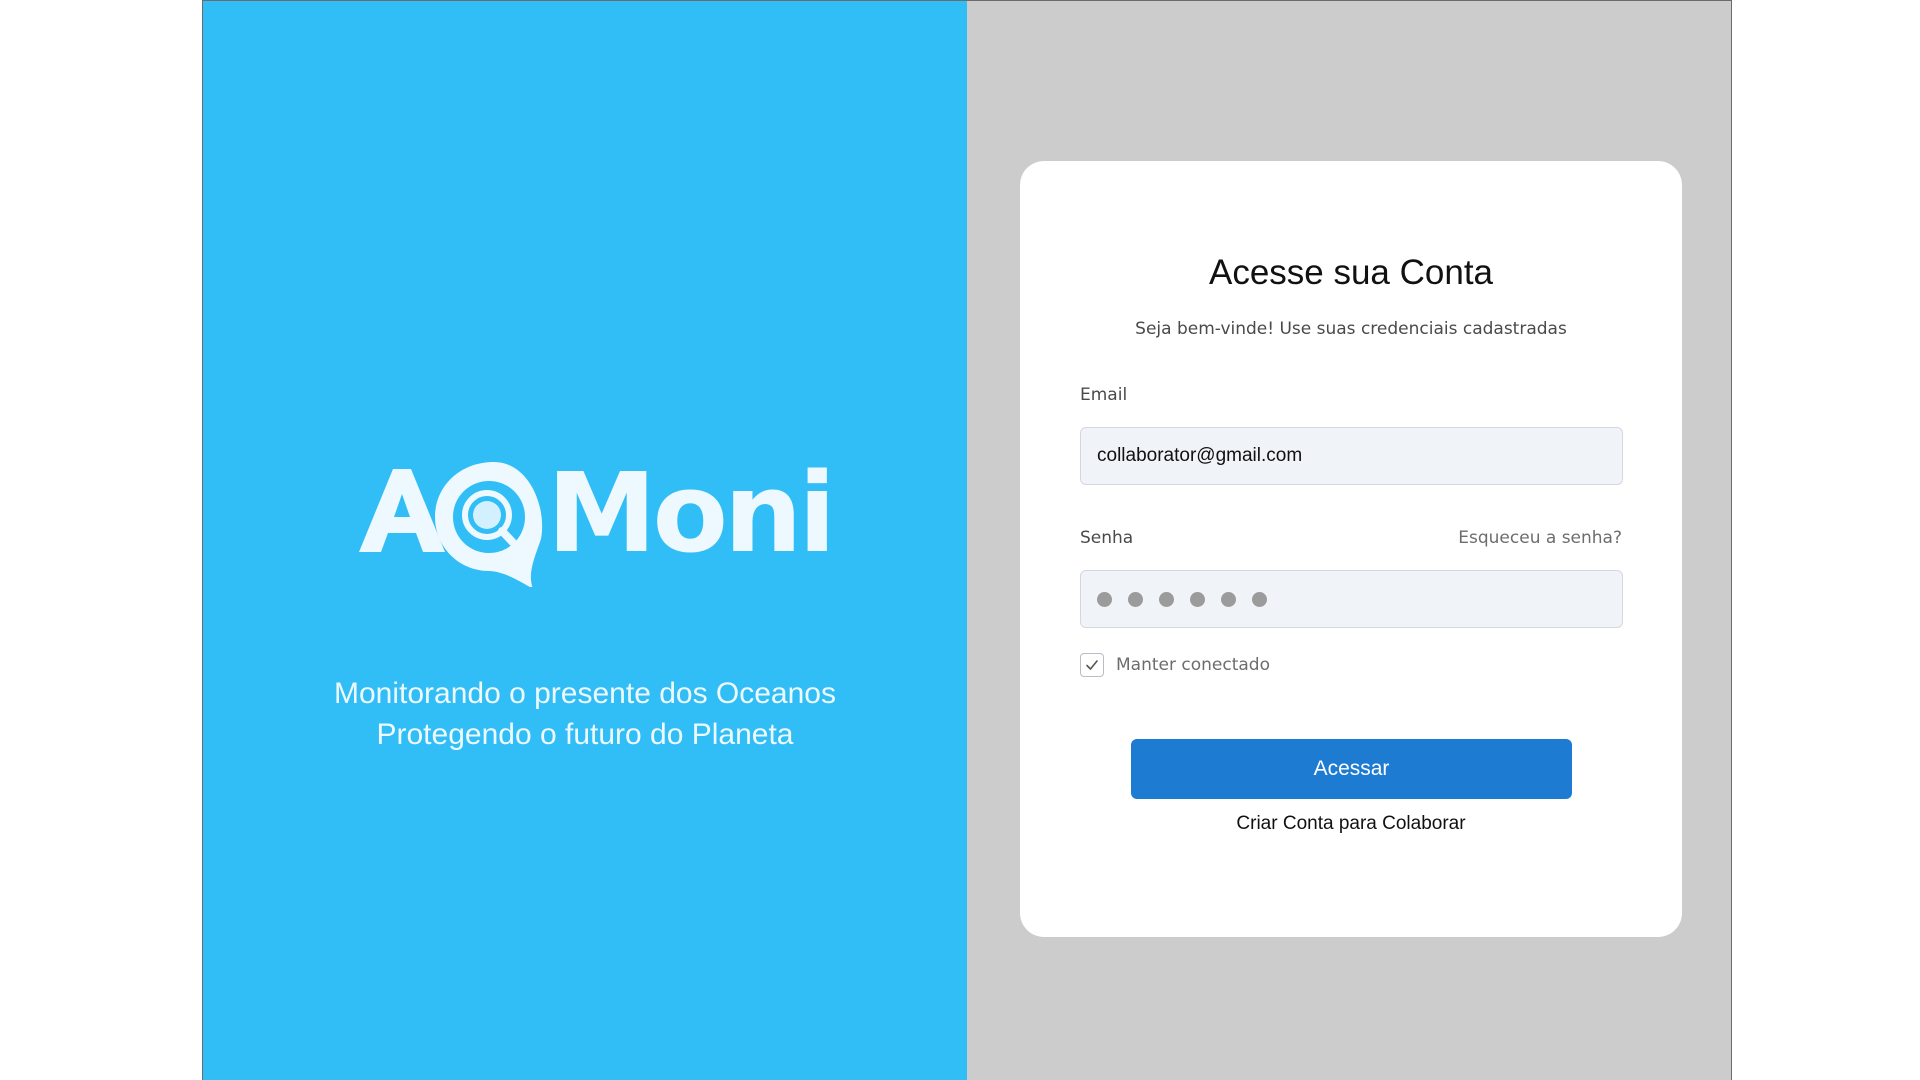 The width and height of the screenshot is (1920, 1080). Describe the element at coordinates (1351, 272) in the screenshot. I see `page-title: Acesse sua Conta` at that location.